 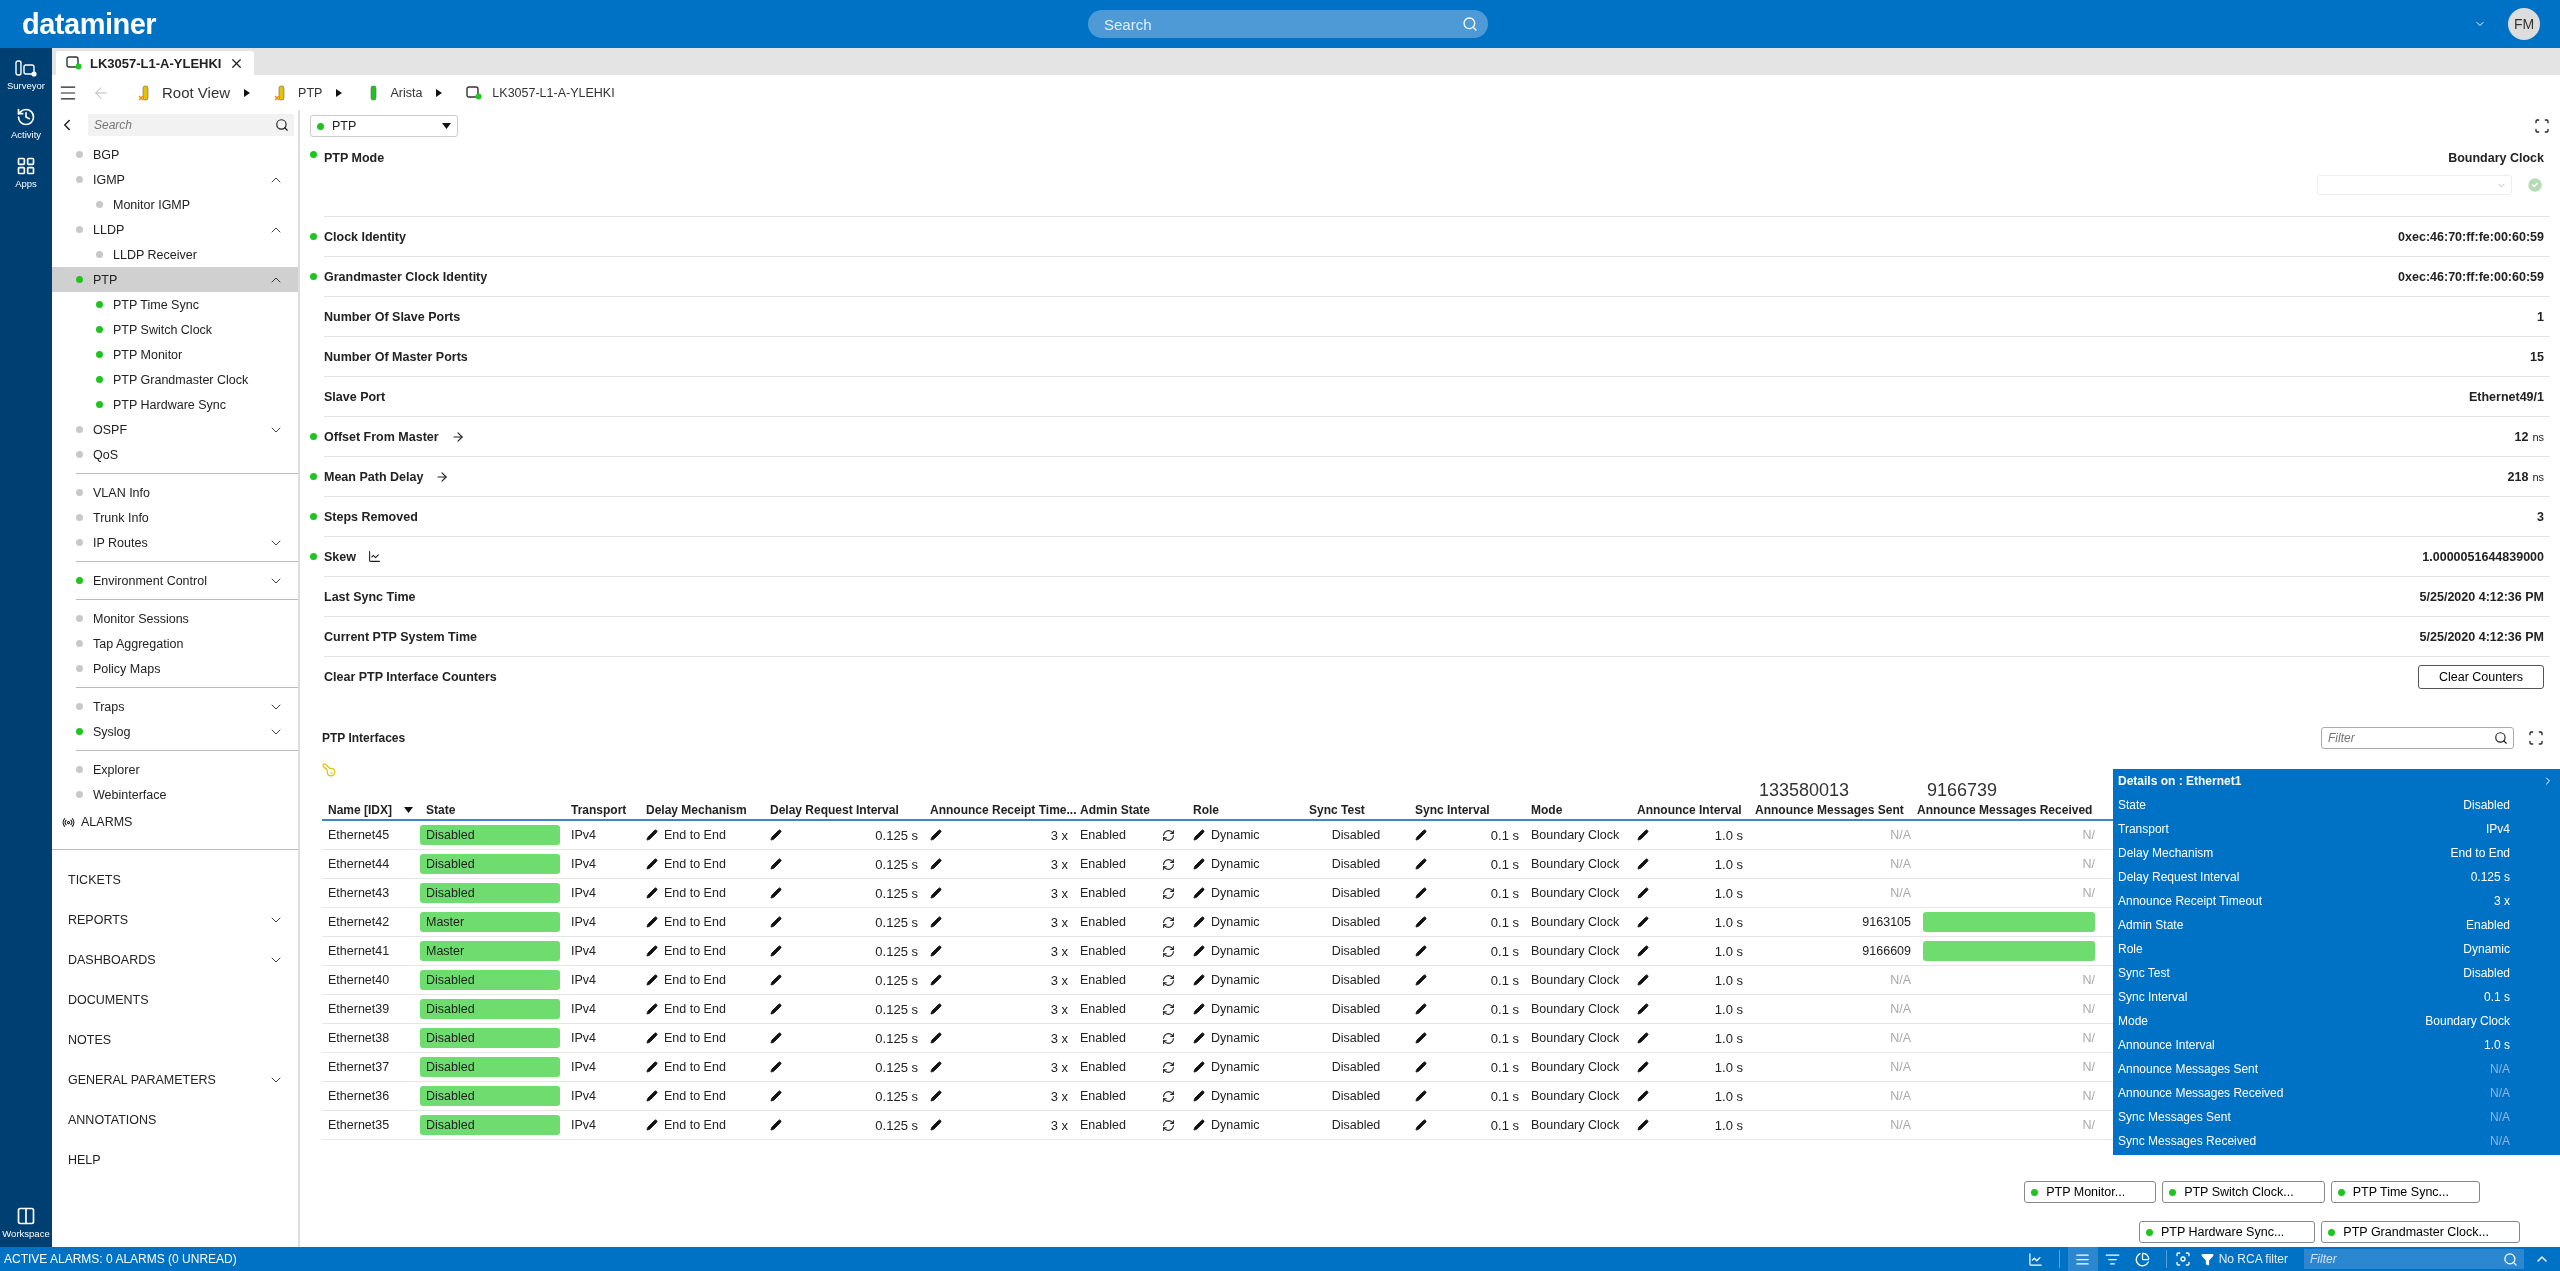 I want to click on menu-item: TICKETS, so click(x=175, y=880).